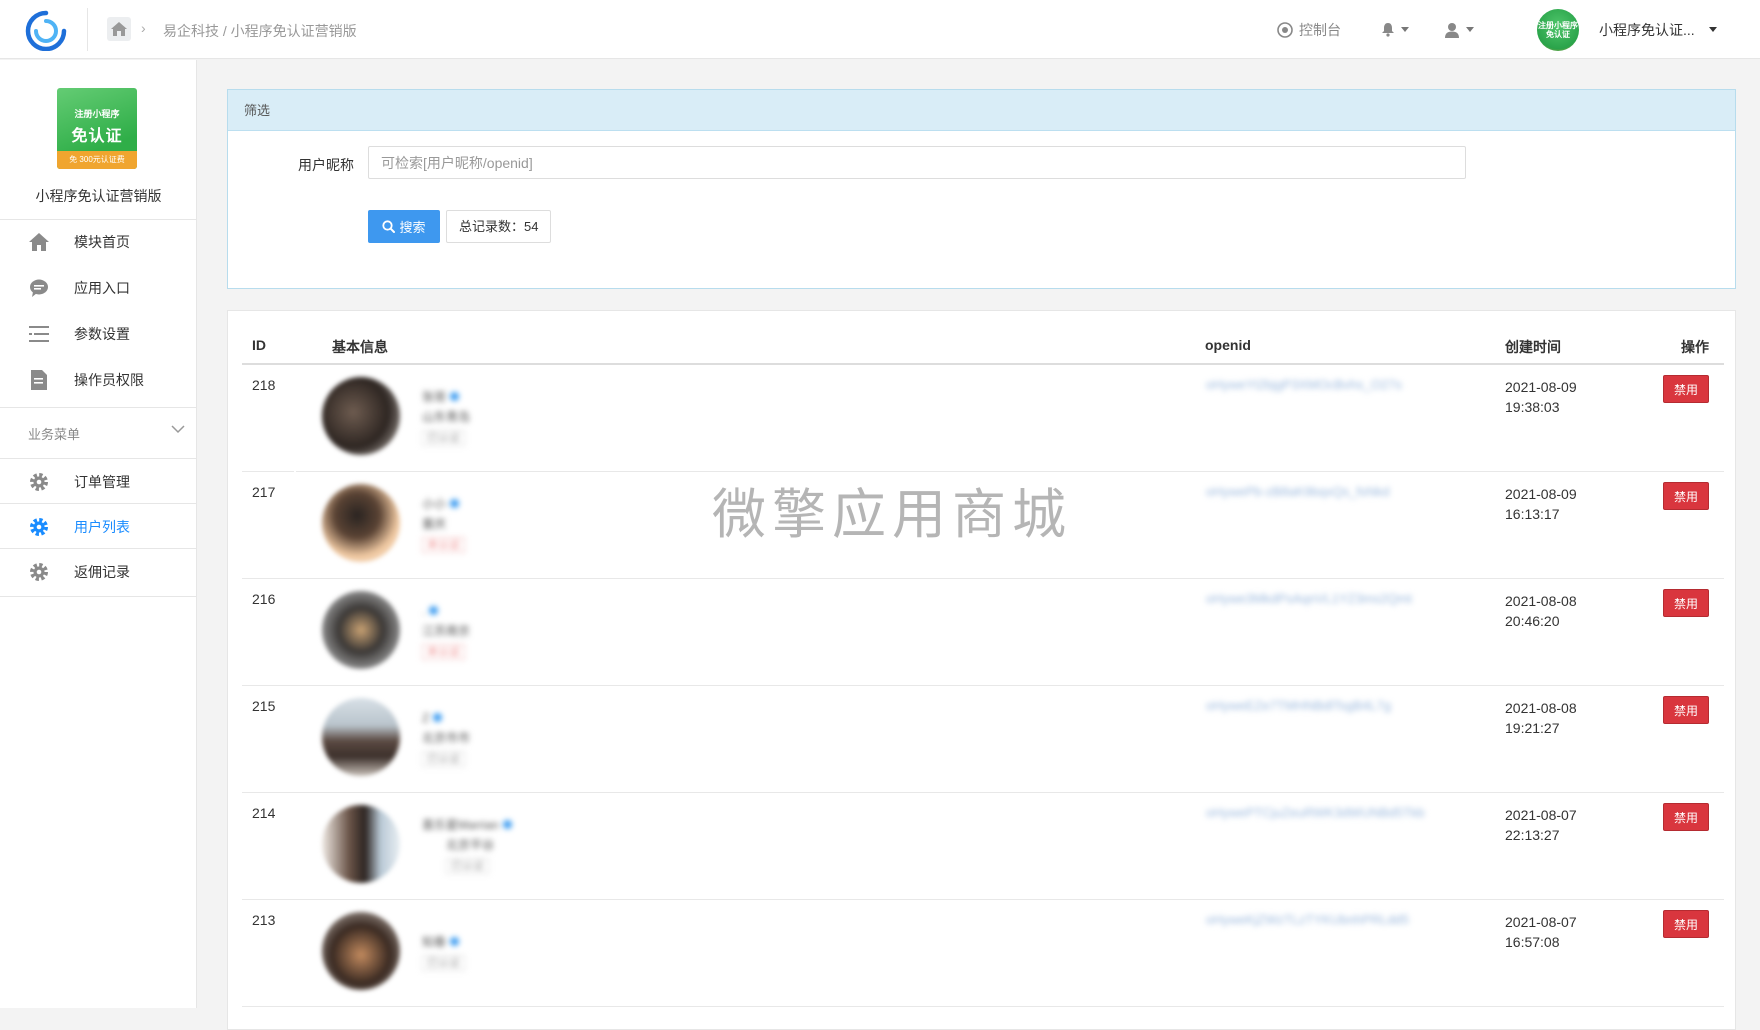 The height and width of the screenshot is (1030, 1760). I want to click on user-region: 山东青岛, so click(446, 417).